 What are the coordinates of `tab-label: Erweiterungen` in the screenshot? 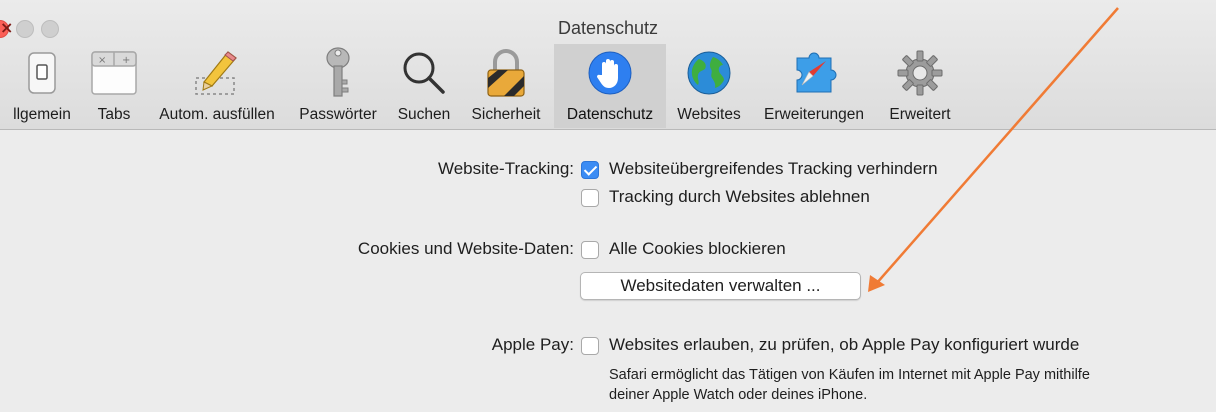 It's located at (814, 114).